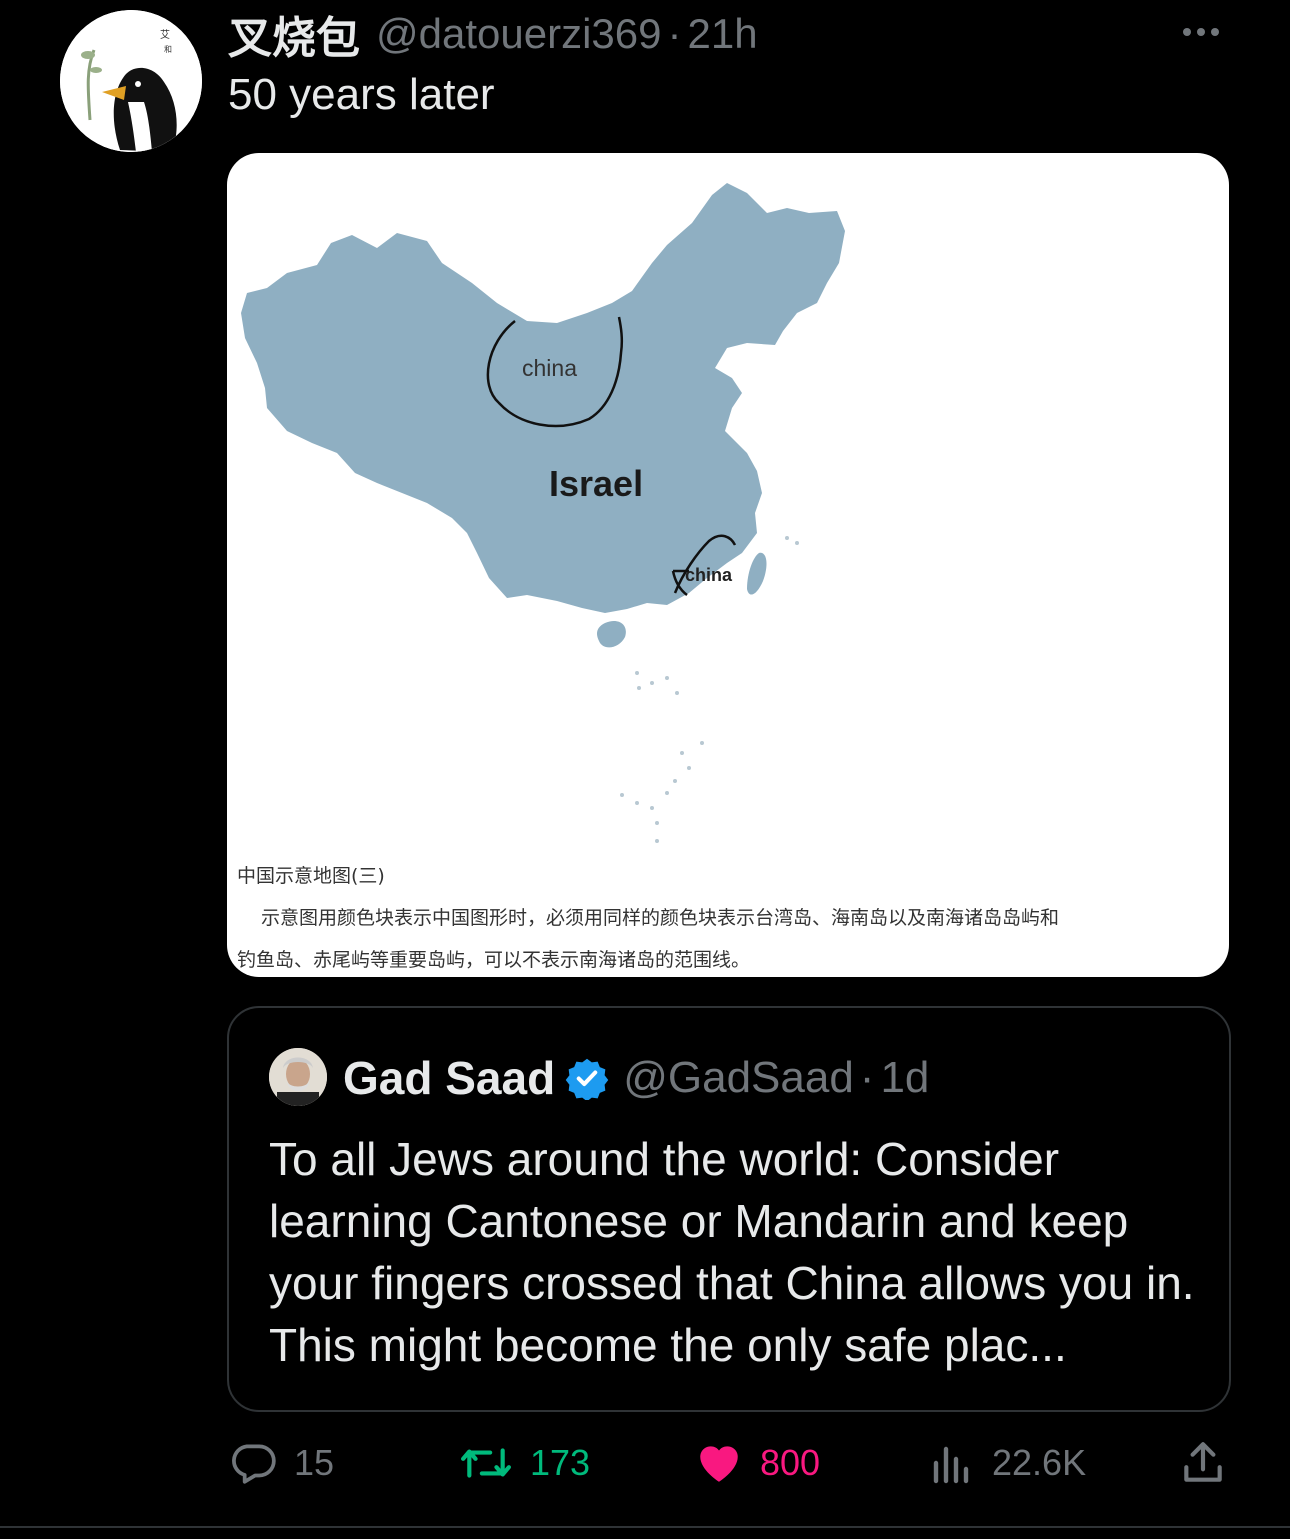 This screenshot has height=1539, width=1290. What do you see at coordinates (723, 34) in the screenshot?
I see `tweet-timestamp: 21h` at bounding box center [723, 34].